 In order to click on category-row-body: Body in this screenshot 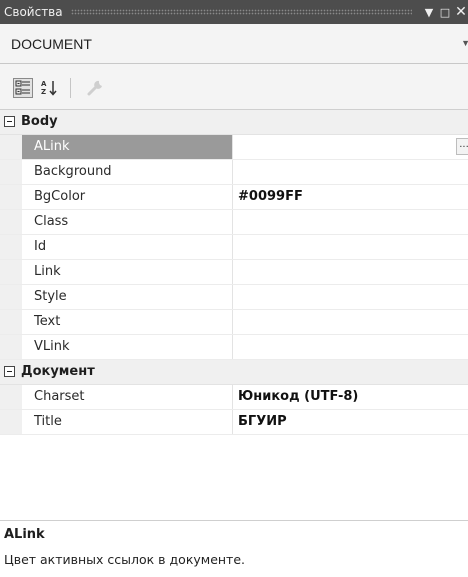, I will do `click(234, 122)`.